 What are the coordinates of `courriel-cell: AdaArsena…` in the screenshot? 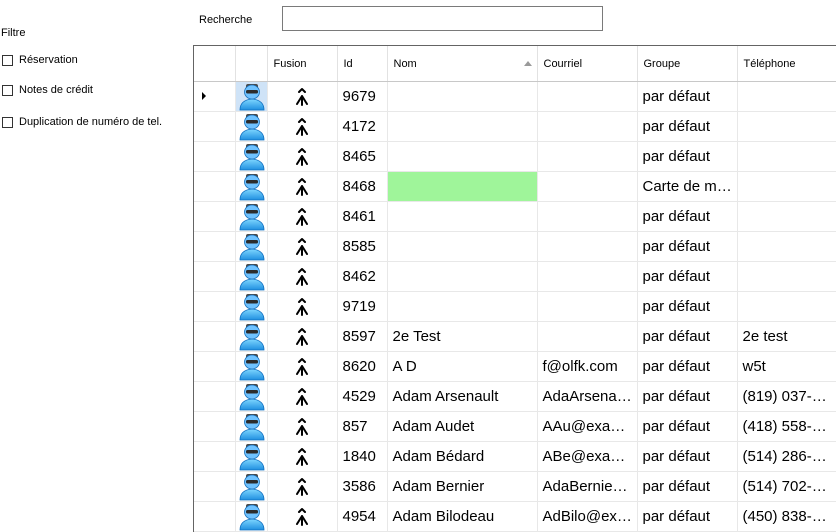 It's located at (587, 396).